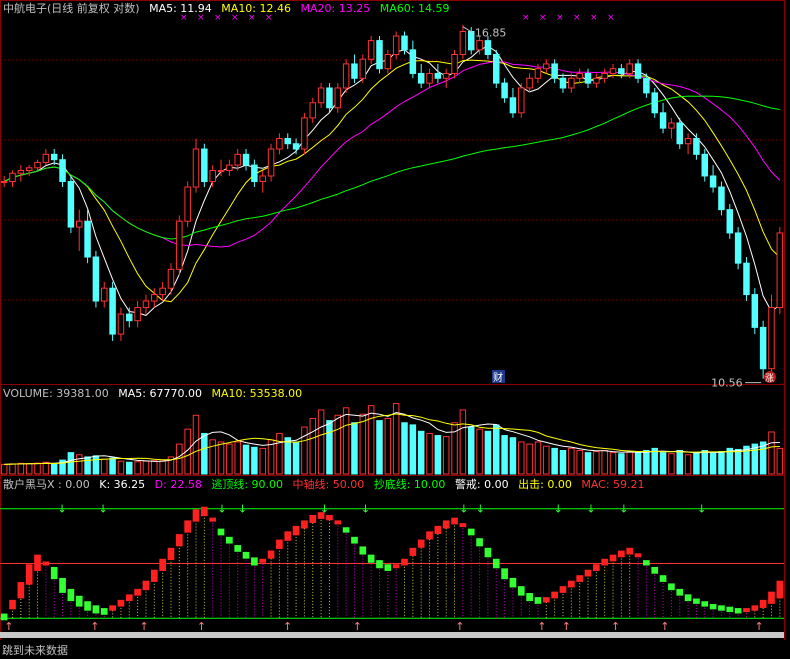 The image size is (790, 659). Describe the element at coordinates (594, 18) in the screenshot. I see `signal-marker: ×` at that location.